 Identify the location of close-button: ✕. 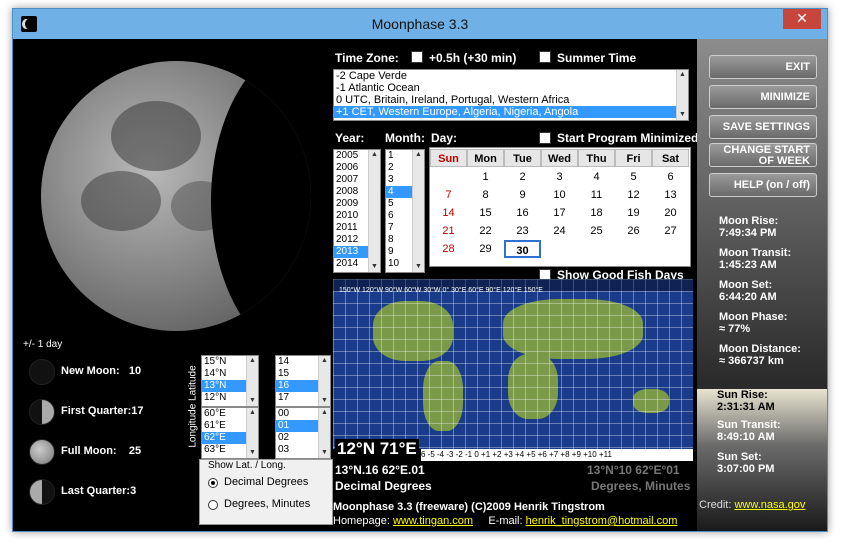
(802, 19).